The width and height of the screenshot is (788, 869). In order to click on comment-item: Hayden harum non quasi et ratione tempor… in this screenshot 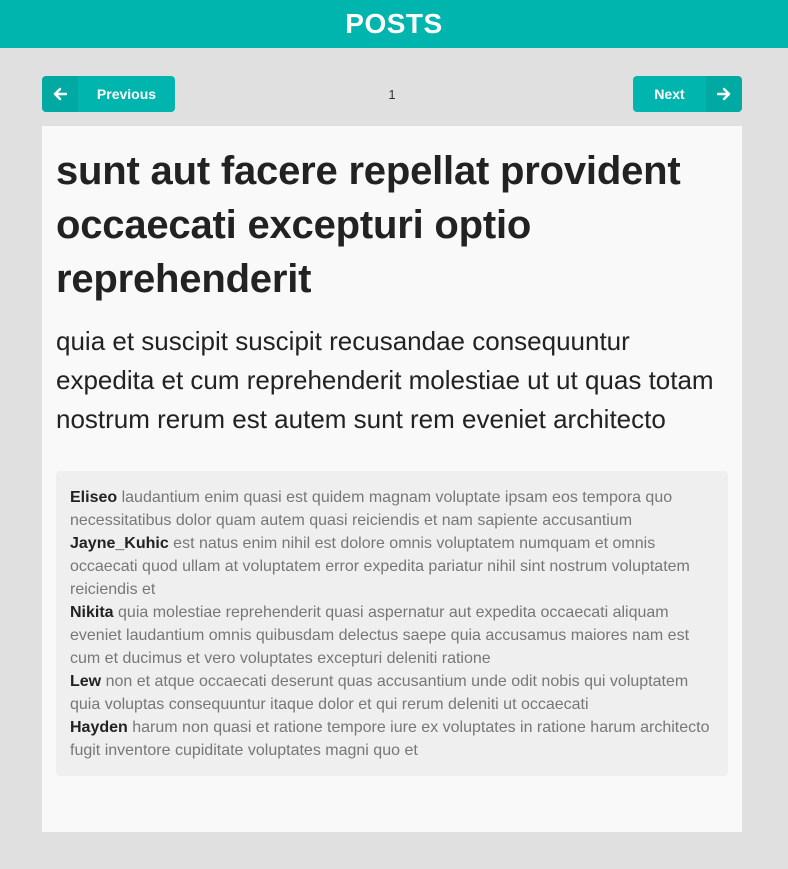, I will do `click(392, 739)`.